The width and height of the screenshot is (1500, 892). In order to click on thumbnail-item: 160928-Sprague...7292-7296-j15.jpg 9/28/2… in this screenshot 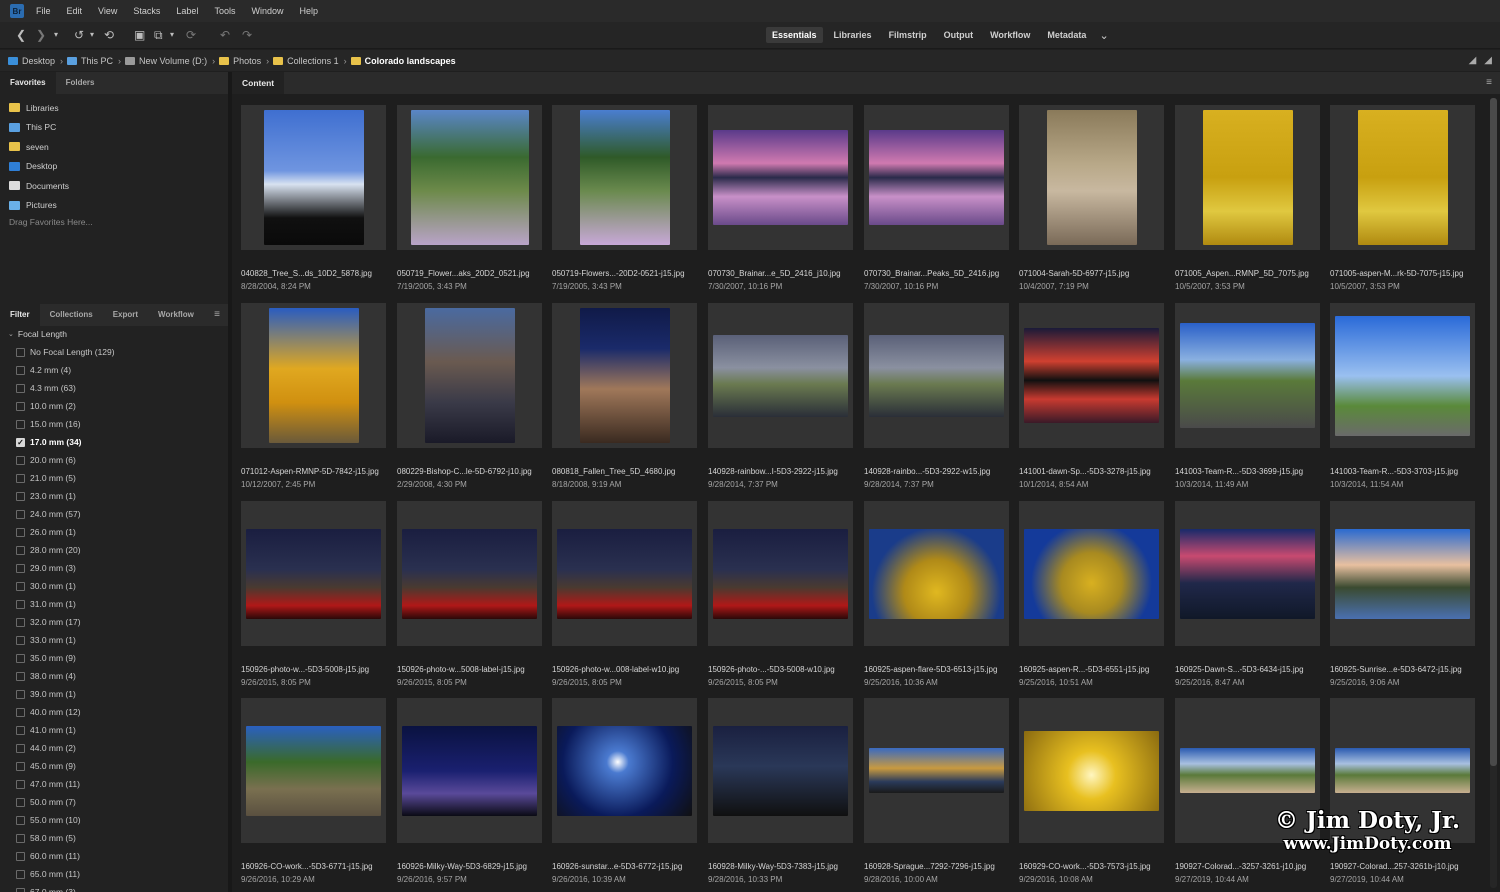, I will do `click(937, 791)`.